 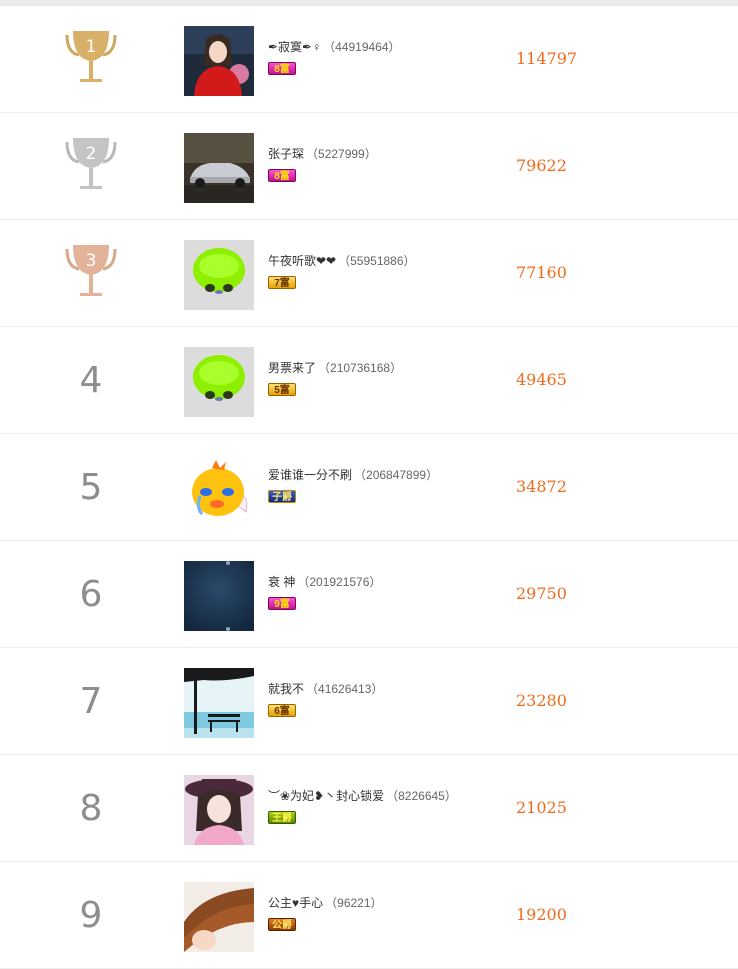 I want to click on user-name: 就我不 （41626413）, so click(x=325, y=688).